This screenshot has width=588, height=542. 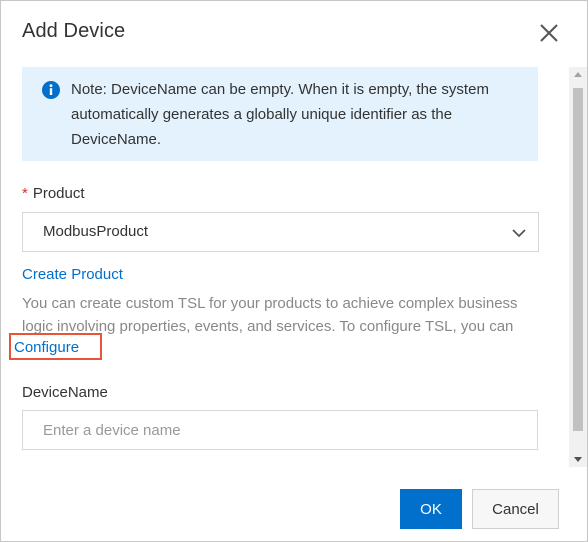 I want to click on product-select: ModbusProduct, so click(x=280, y=232).